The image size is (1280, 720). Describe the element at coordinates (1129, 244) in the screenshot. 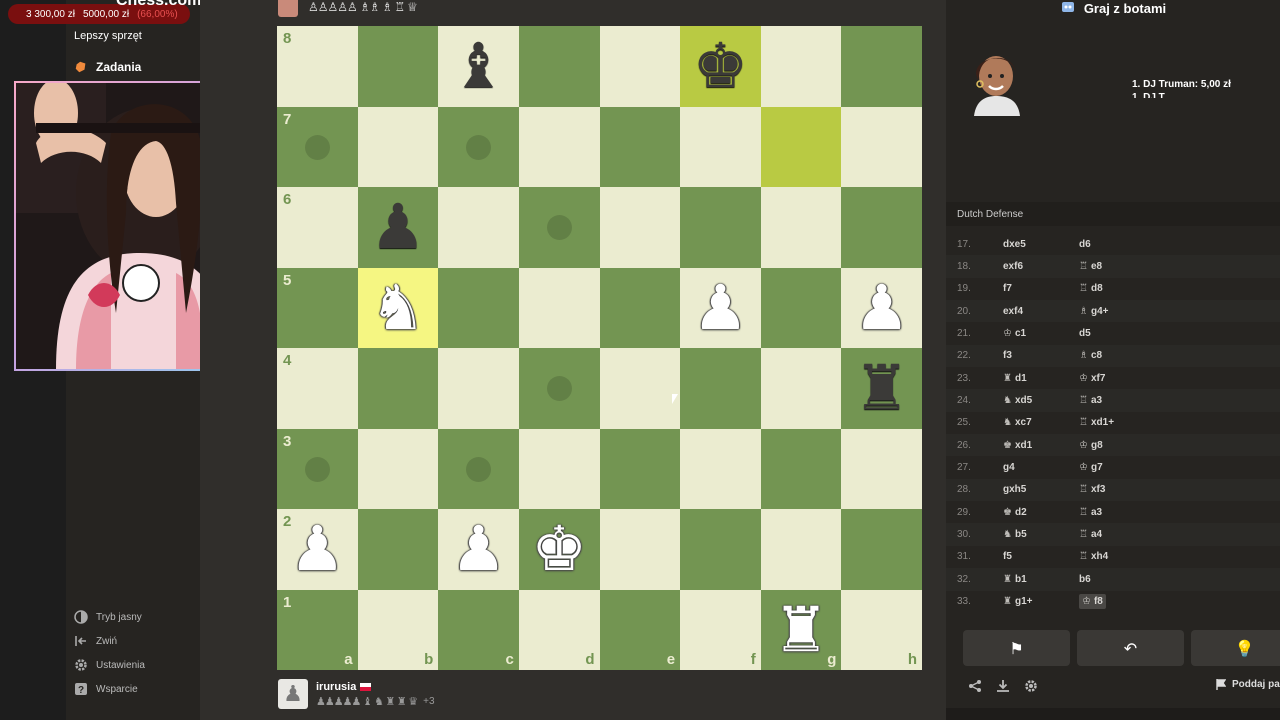

I see `black-move: d6` at that location.